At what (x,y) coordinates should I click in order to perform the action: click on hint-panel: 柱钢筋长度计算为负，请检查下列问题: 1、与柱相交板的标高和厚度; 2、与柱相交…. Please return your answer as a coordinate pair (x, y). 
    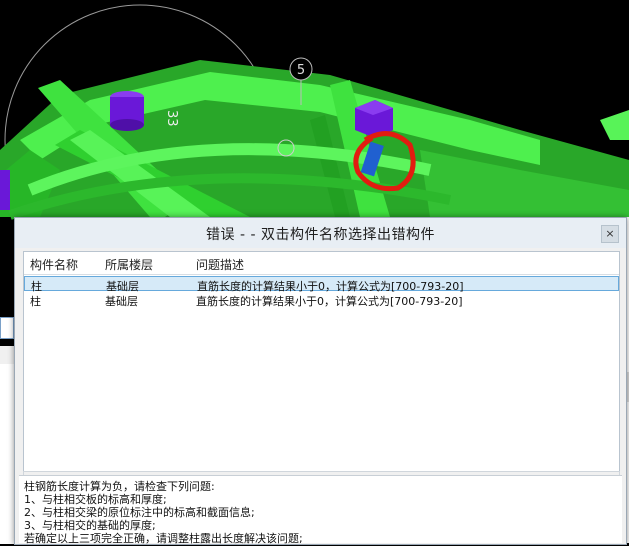
    Looking at the image, I should click on (320, 510).